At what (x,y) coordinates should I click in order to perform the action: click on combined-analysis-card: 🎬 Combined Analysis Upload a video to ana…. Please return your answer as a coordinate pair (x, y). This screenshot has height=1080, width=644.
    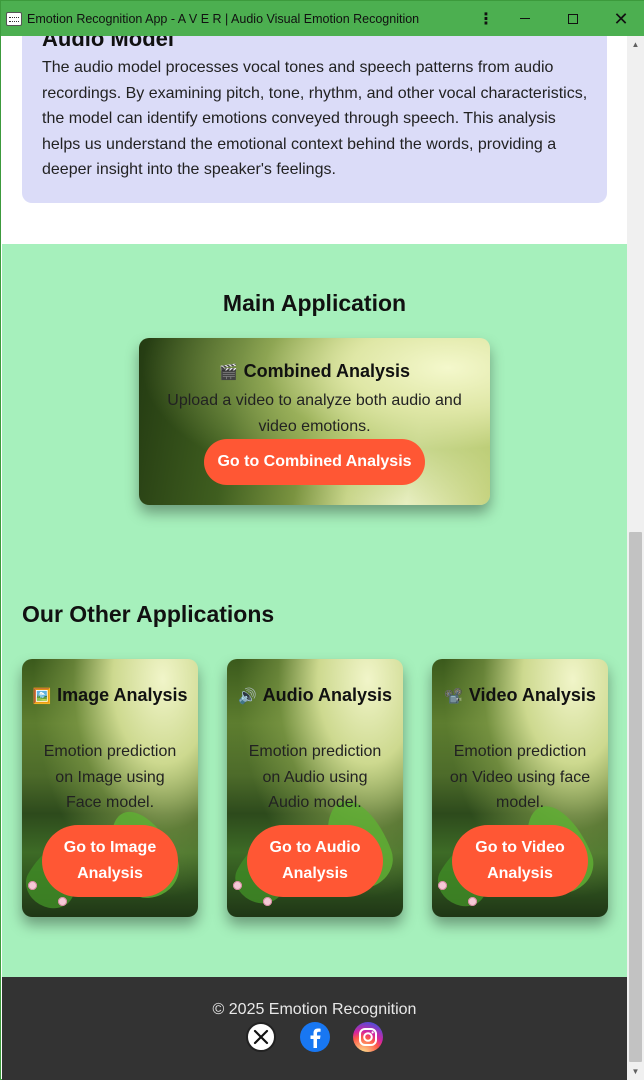
    Looking at the image, I should click on (314, 421).